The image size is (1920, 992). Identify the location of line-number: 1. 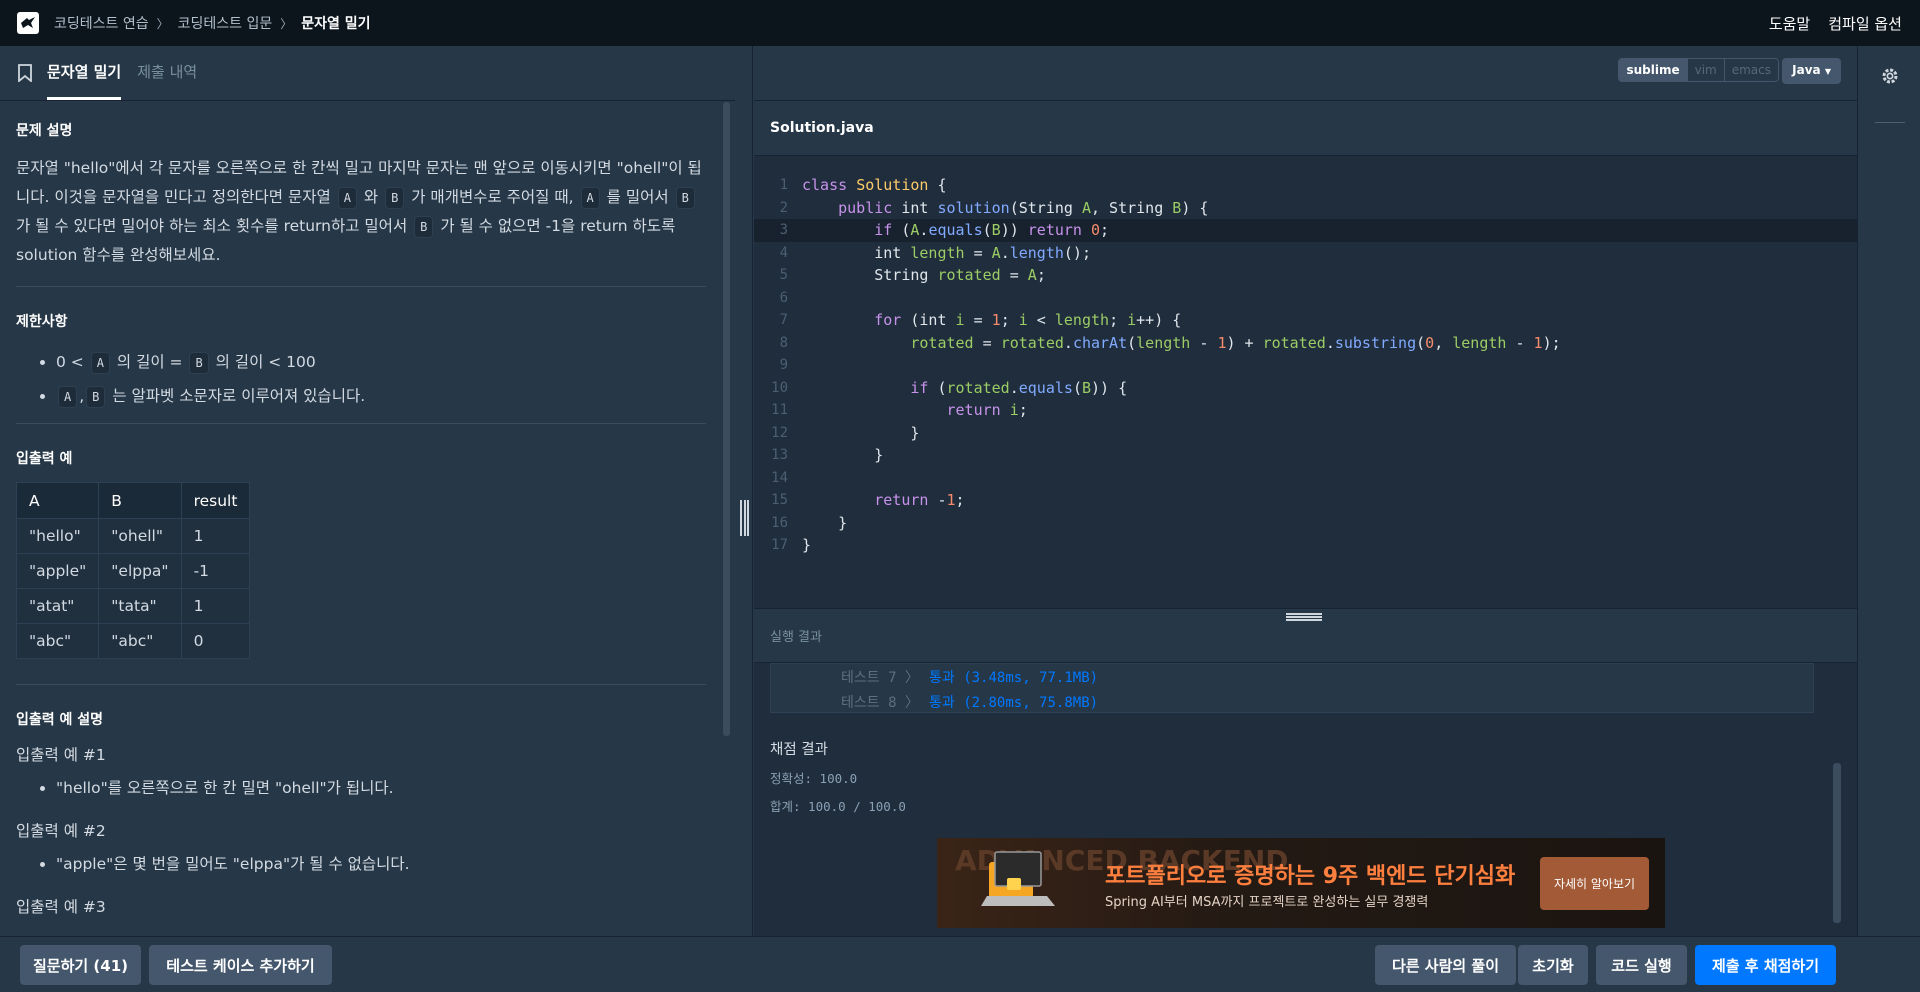
(783, 185).